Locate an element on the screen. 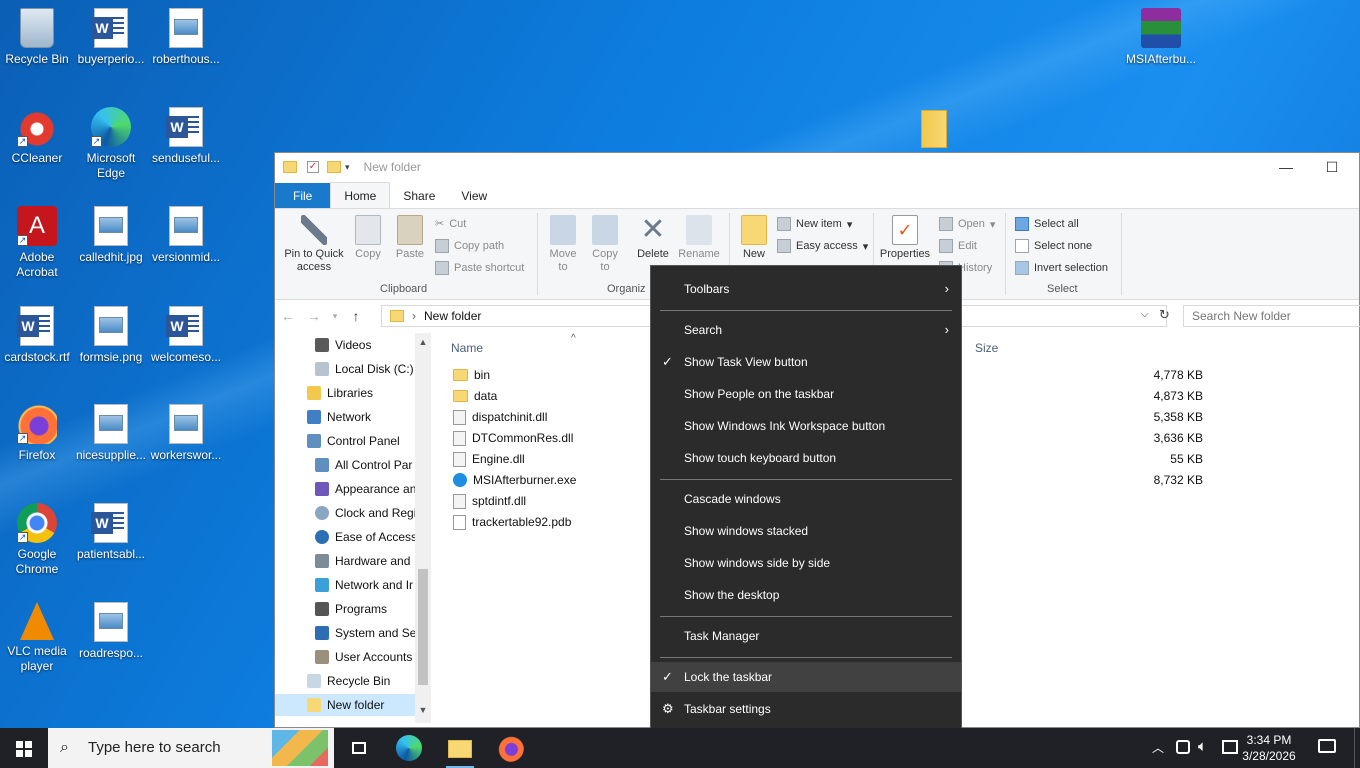 Image resolution: width=1360 pixels, height=768 pixels. invert-selection-button: Invert selection is located at coordinates (1061, 268).